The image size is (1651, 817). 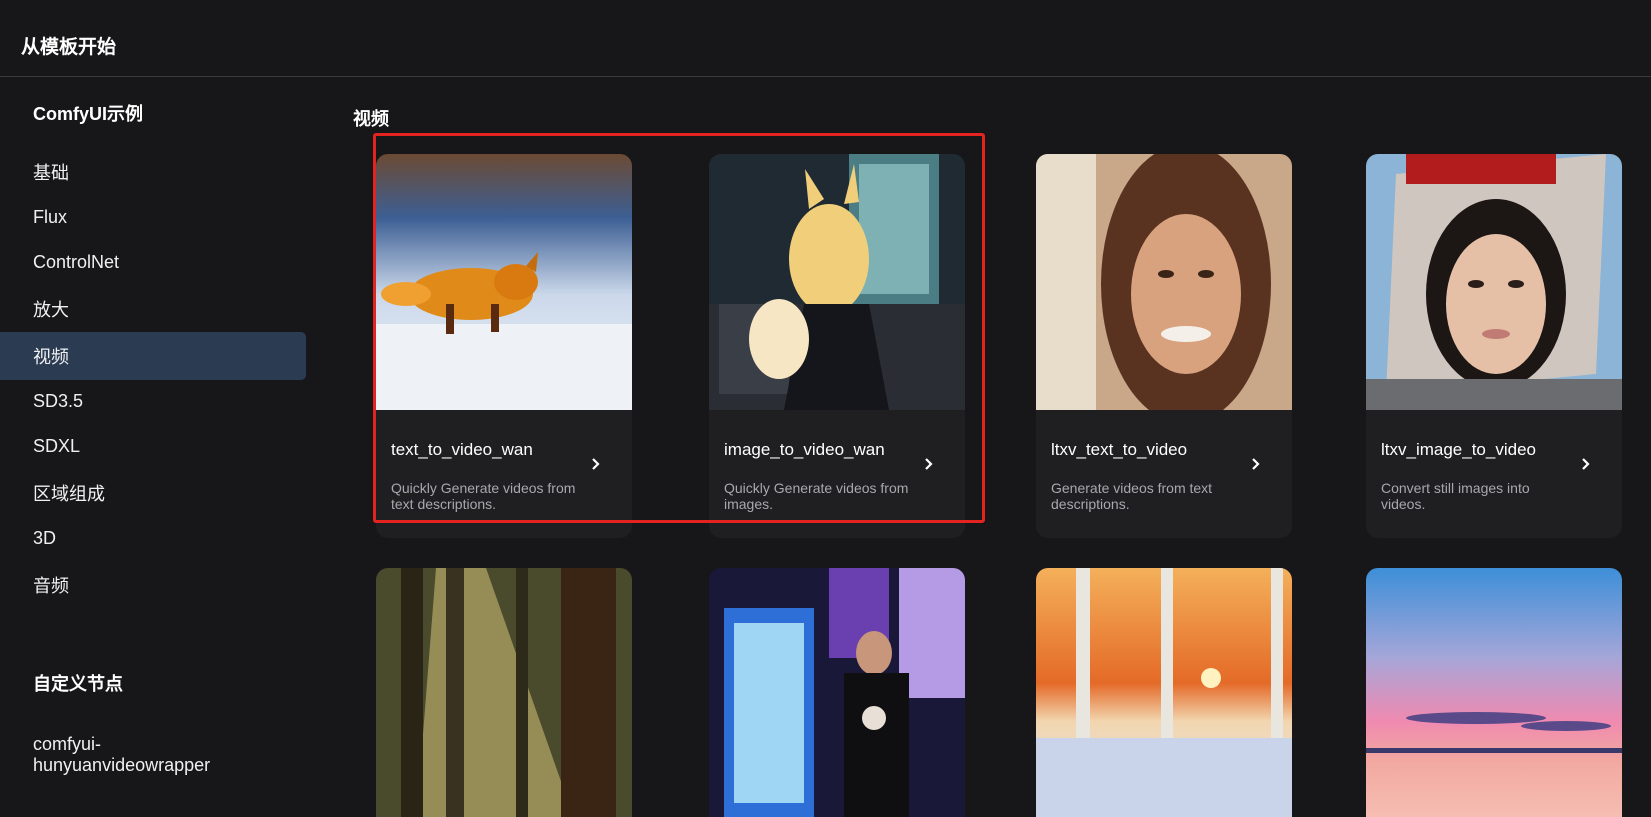 I want to click on sidebar-item-label: SD3.5, so click(x=58, y=400).